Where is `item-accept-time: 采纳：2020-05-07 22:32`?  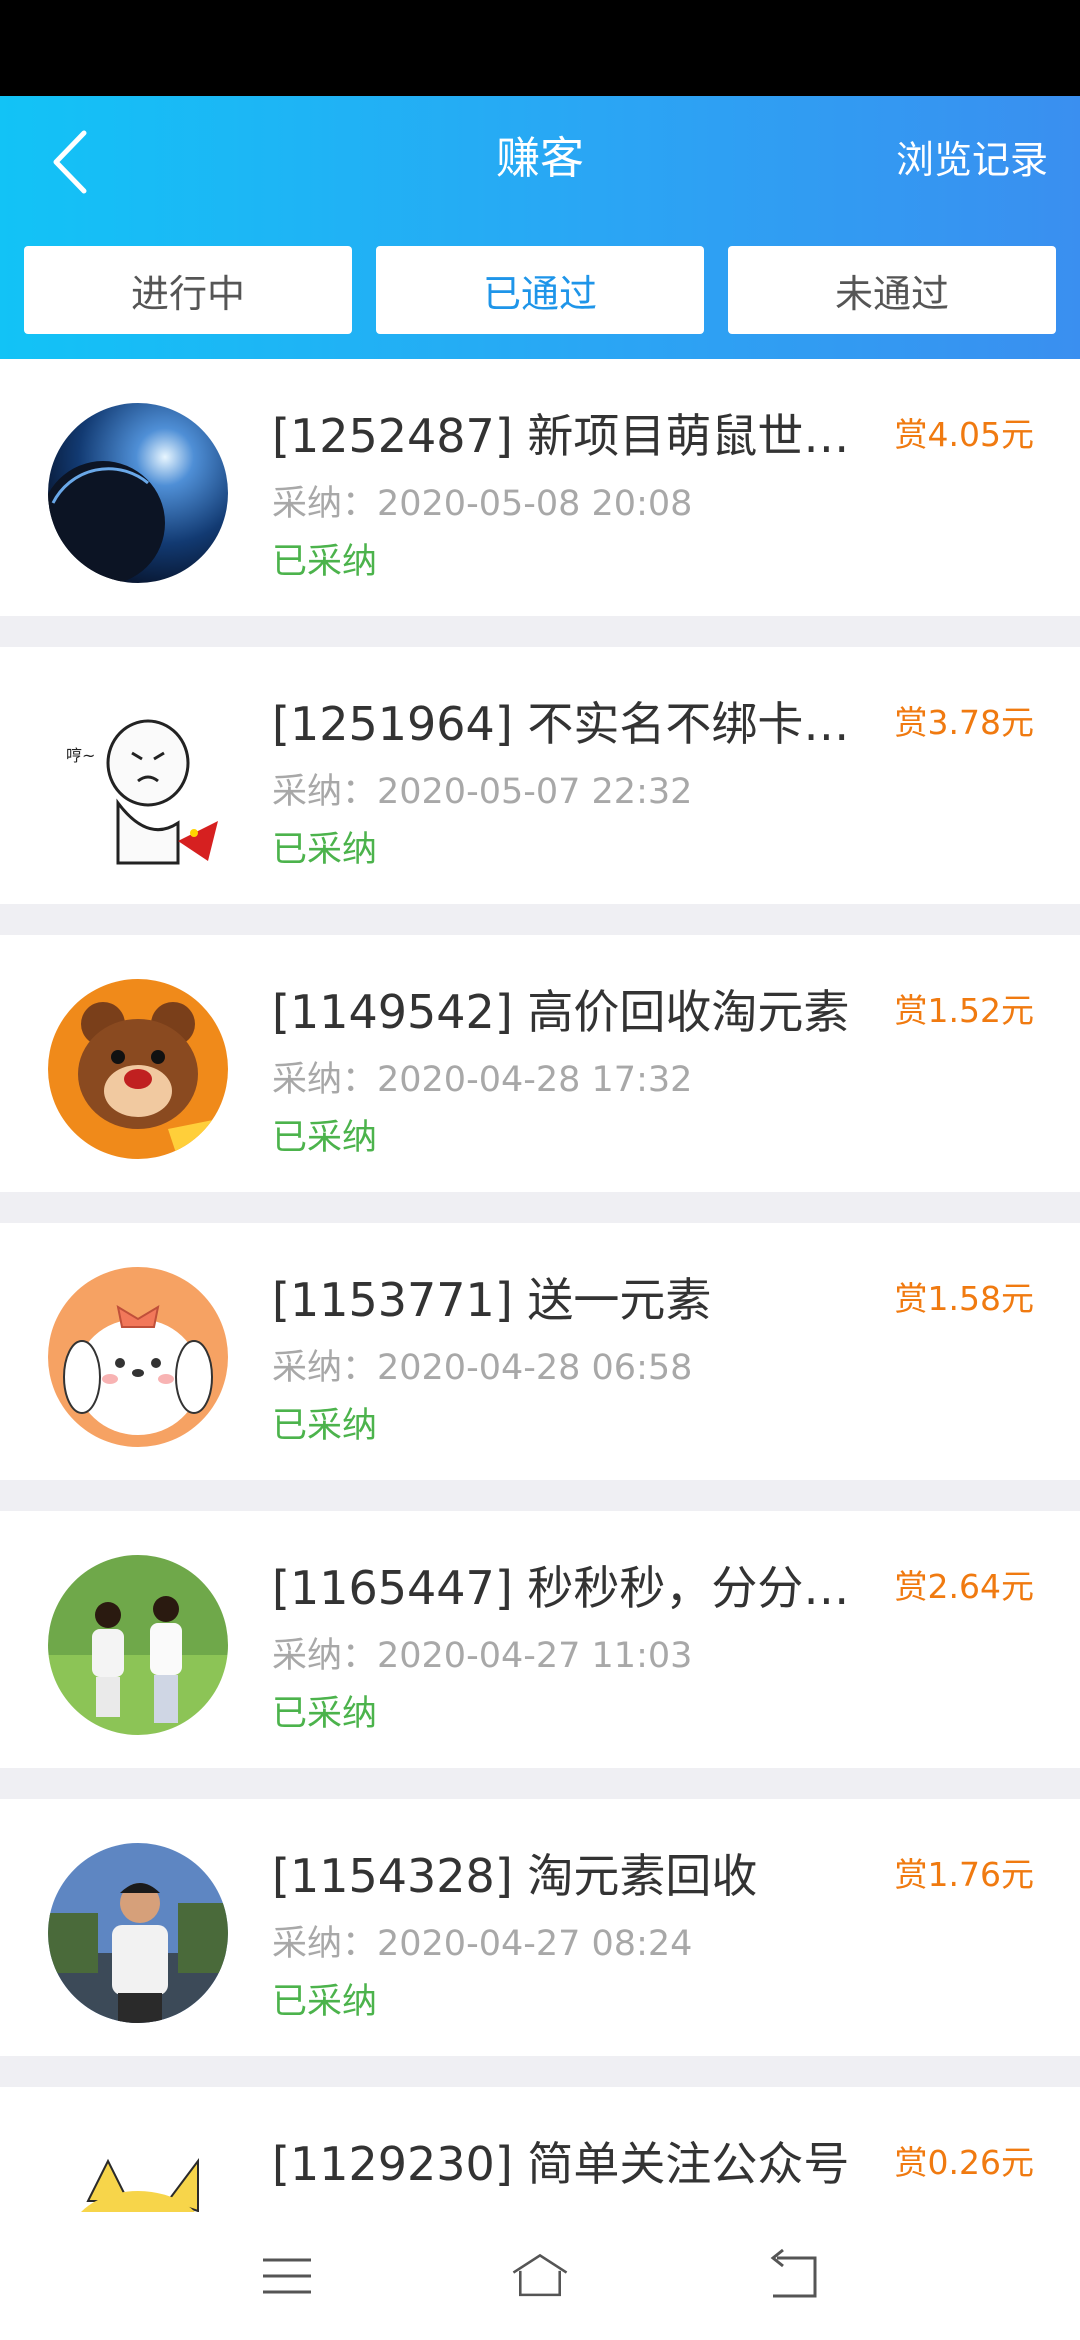
item-accept-time: 采纳：2020-05-07 22:32 is located at coordinates (482, 792).